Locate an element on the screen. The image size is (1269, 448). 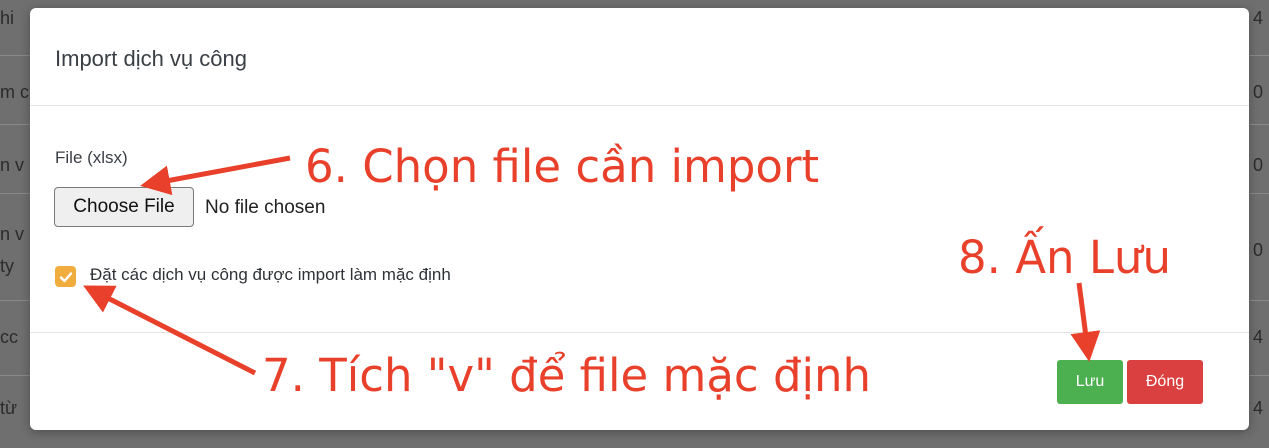
save-button: Lưu is located at coordinates (1090, 382).